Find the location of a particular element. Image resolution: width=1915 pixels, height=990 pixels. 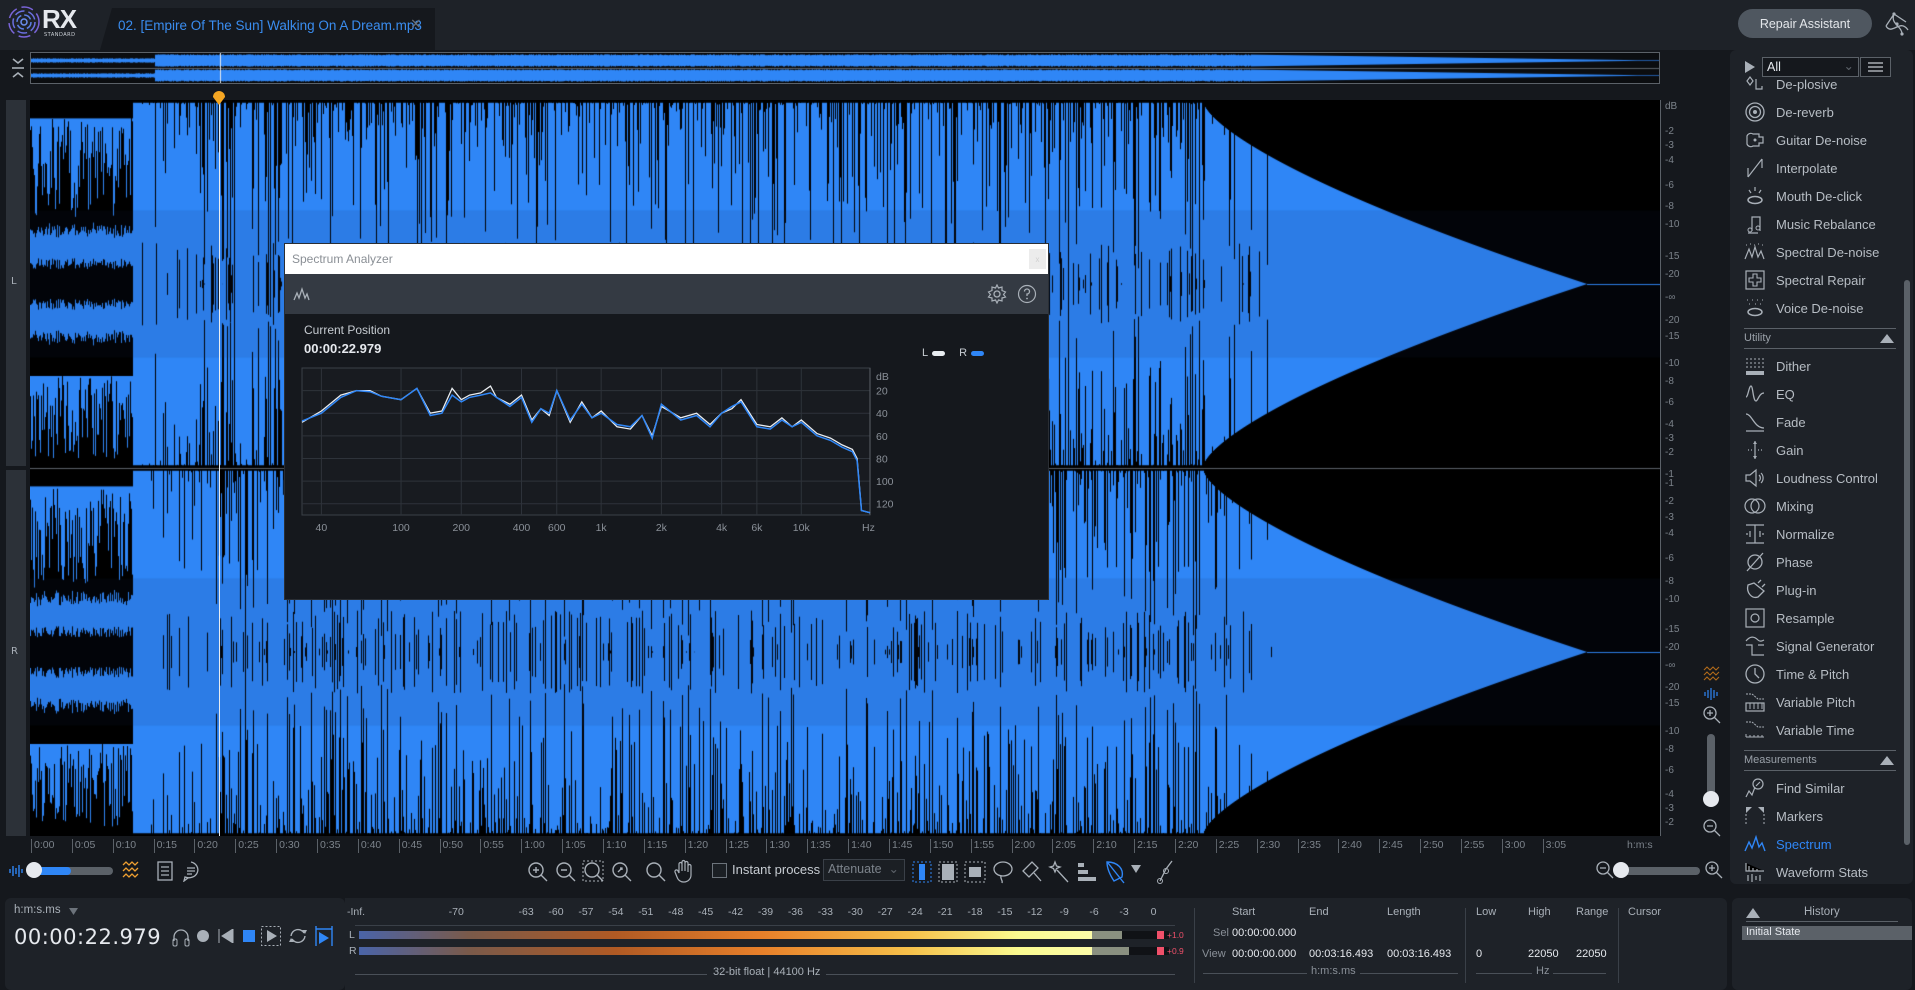

comments-icon is located at coordinates (191, 871).